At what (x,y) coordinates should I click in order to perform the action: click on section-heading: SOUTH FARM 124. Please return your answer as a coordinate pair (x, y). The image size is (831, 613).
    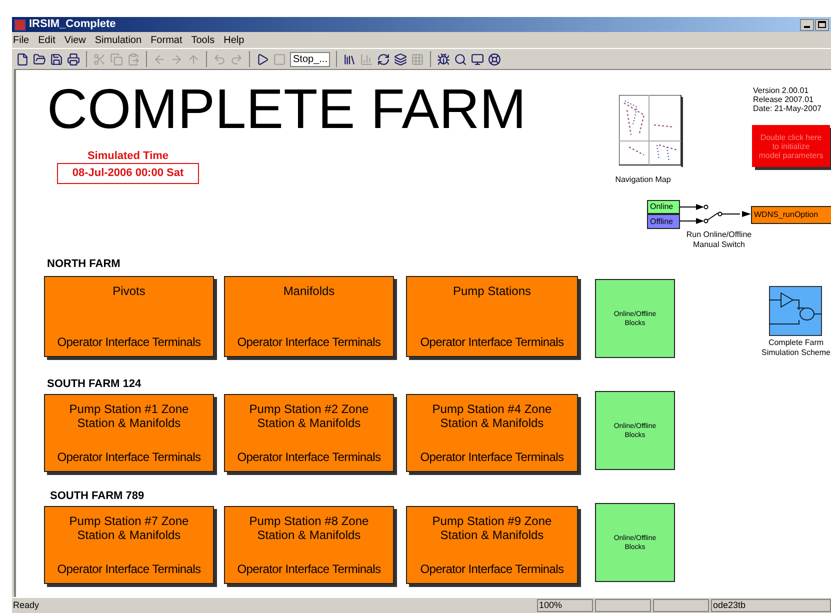
    Looking at the image, I should click on (94, 384).